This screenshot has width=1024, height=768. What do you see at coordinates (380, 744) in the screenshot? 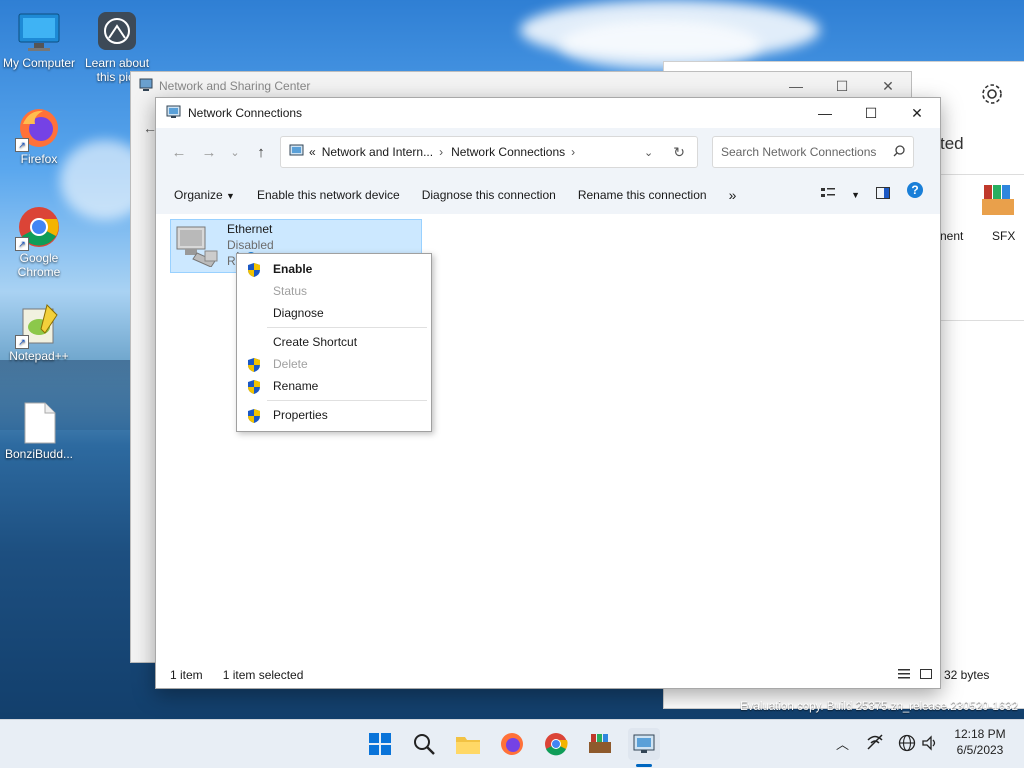
I see `start-icon` at bounding box center [380, 744].